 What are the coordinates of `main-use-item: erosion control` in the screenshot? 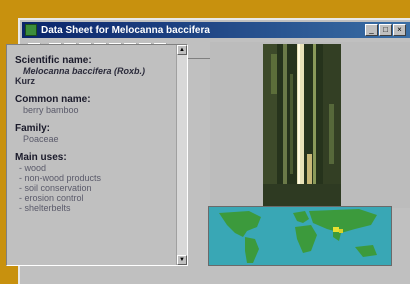 It's located at (97, 198).